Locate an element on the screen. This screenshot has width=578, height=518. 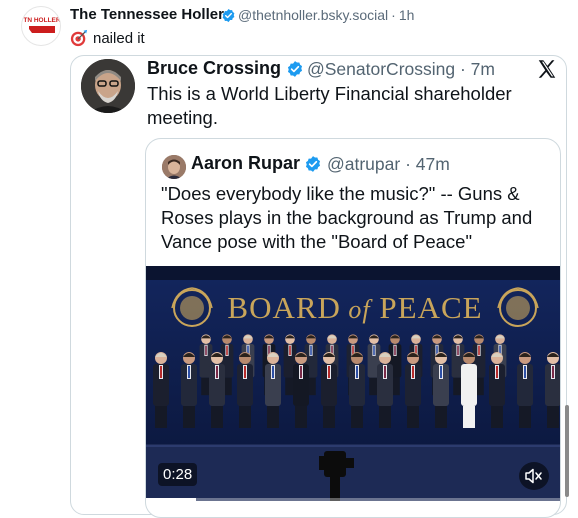
avatar-bruce-crossing is located at coordinates (108, 86).